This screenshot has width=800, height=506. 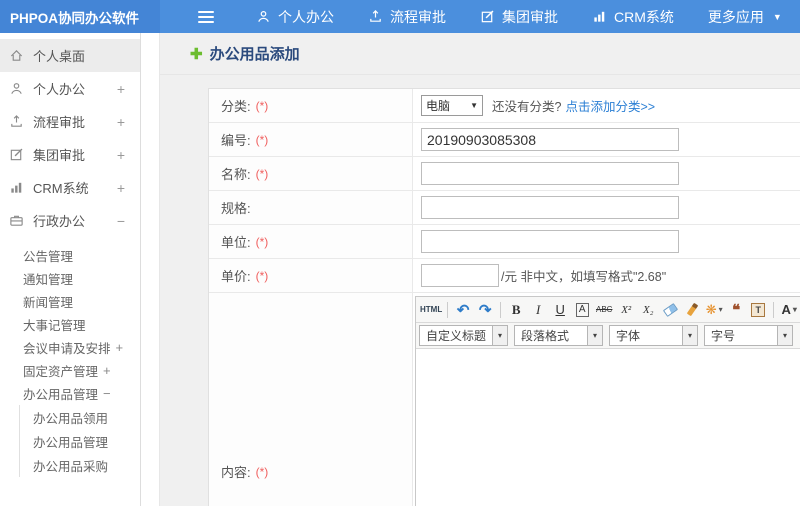 I want to click on subitem-label: 固定资产管理, so click(x=61, y=372).